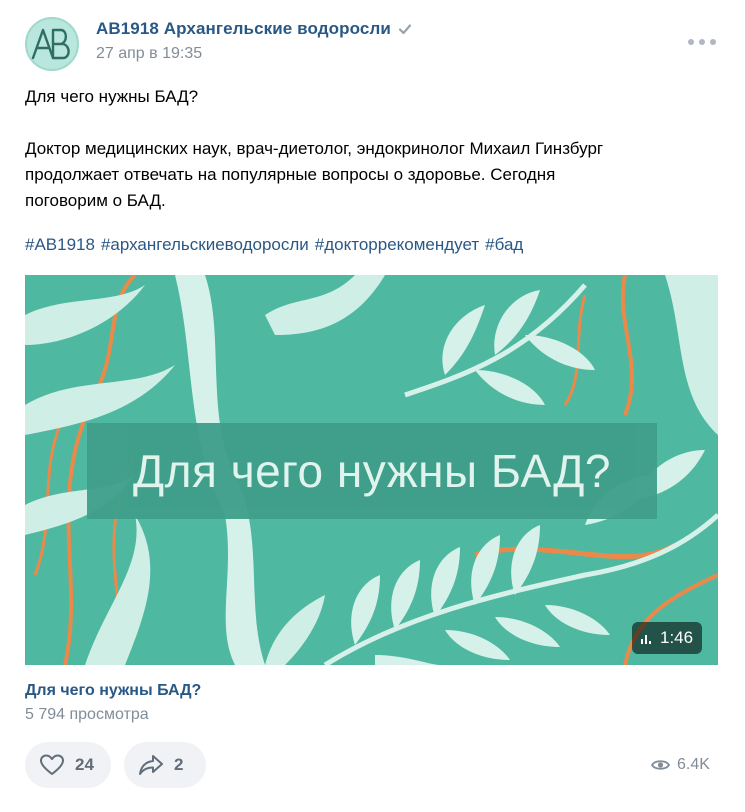 This screenshot has width=745, height=812. What do you see at coordinates (660, 765) in the screenshot?
I see `eye-icon` at bounding box center [660, 765].